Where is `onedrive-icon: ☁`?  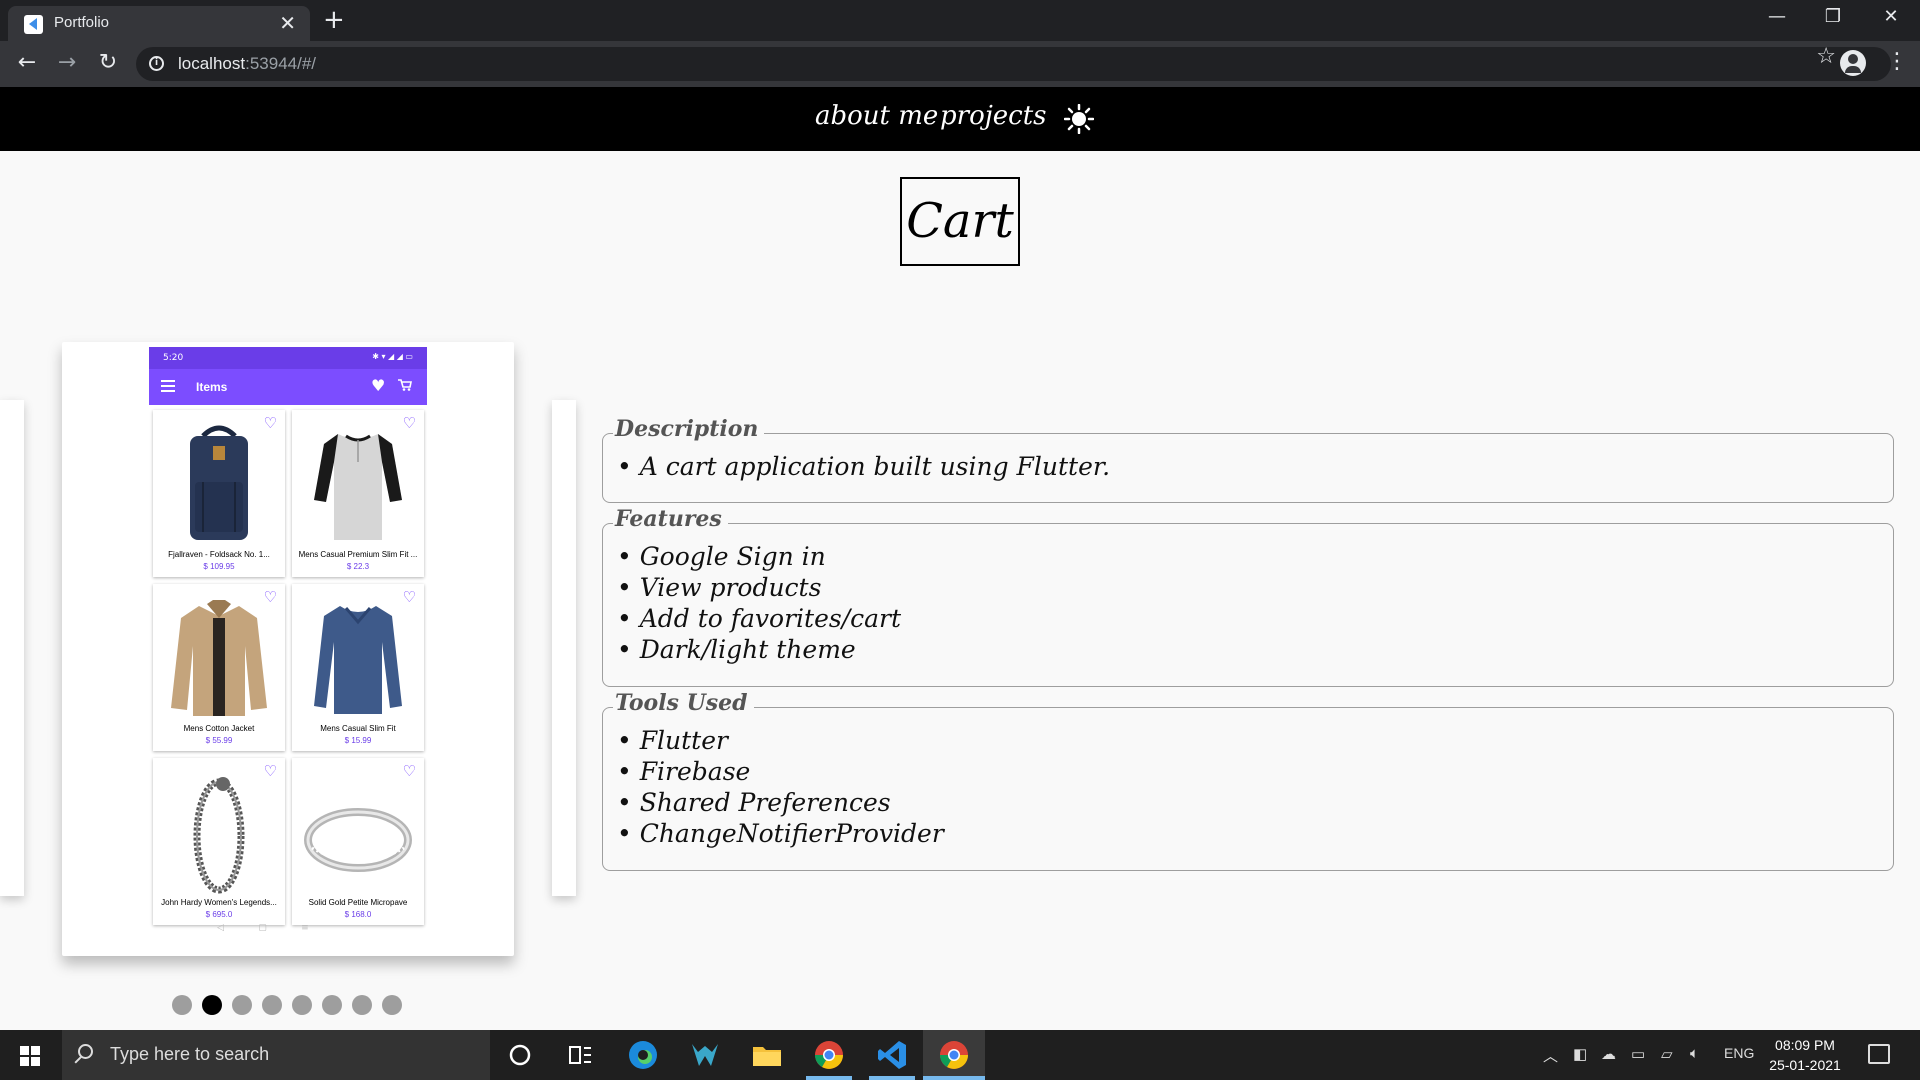
onedrive-icon: ☁ is located at coordinates (1608, 1054).